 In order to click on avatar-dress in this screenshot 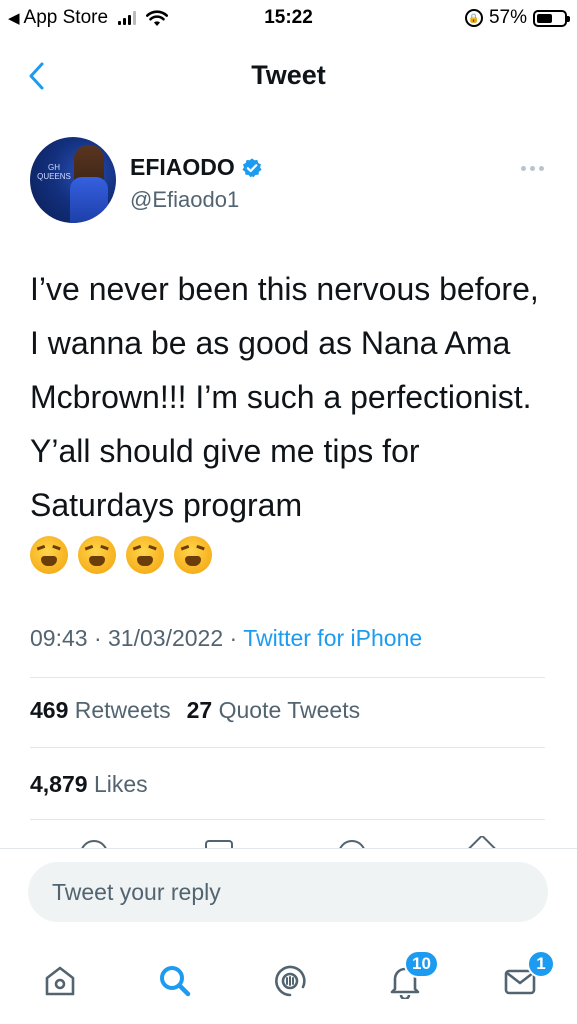, I will do `click(89, 200)`.